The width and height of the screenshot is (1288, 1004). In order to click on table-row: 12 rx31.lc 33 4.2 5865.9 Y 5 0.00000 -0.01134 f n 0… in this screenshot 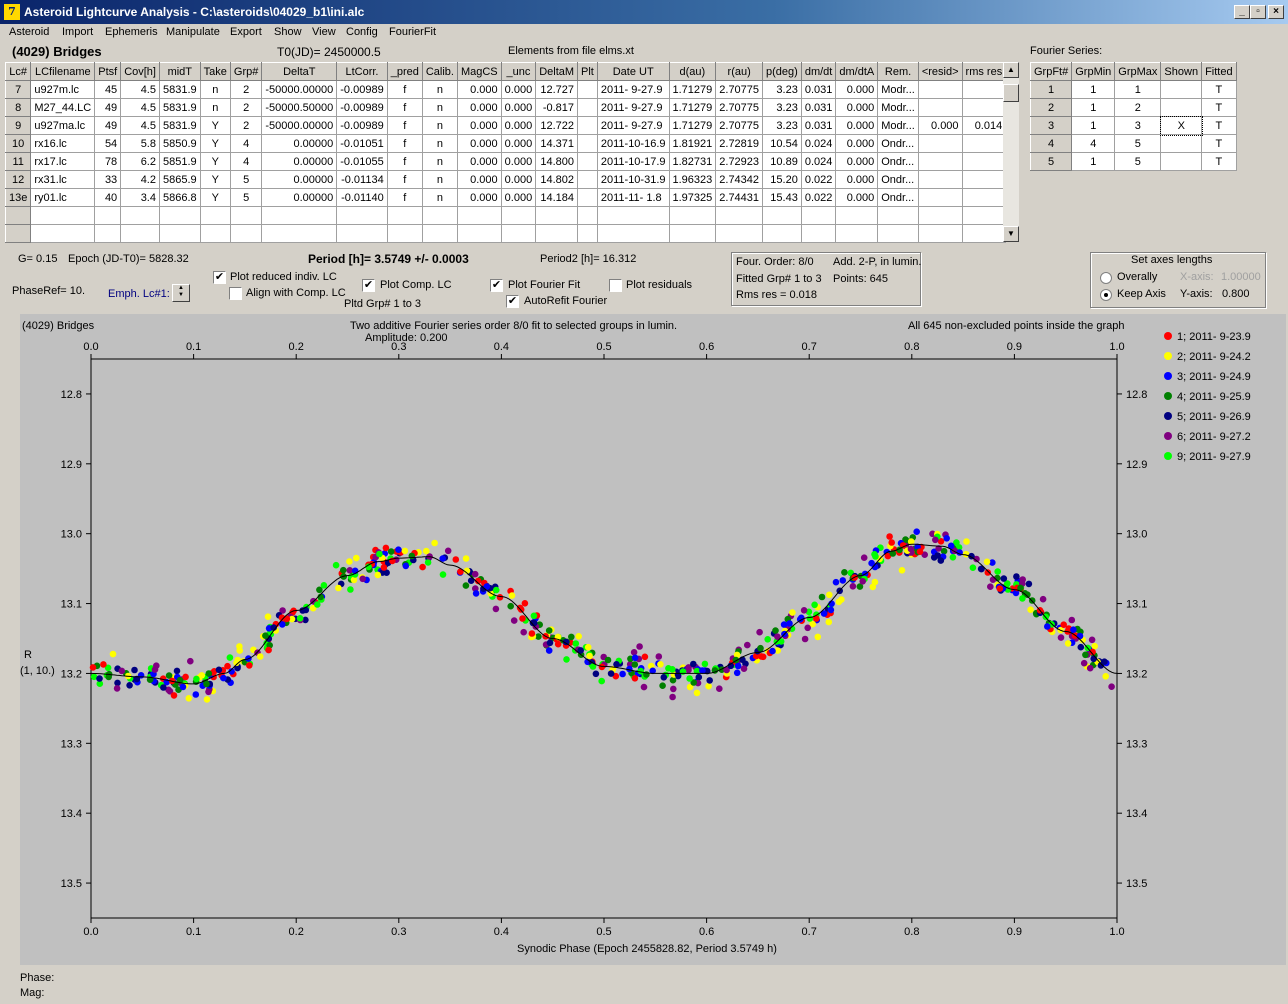, I will do `click(505, 179)`.